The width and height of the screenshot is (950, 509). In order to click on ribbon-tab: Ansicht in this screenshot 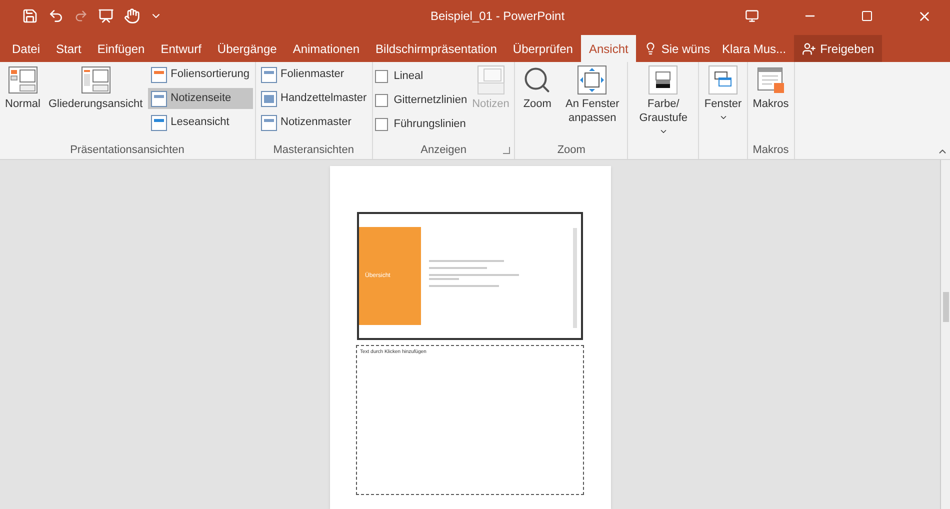, I will do `click(608, 48)`.